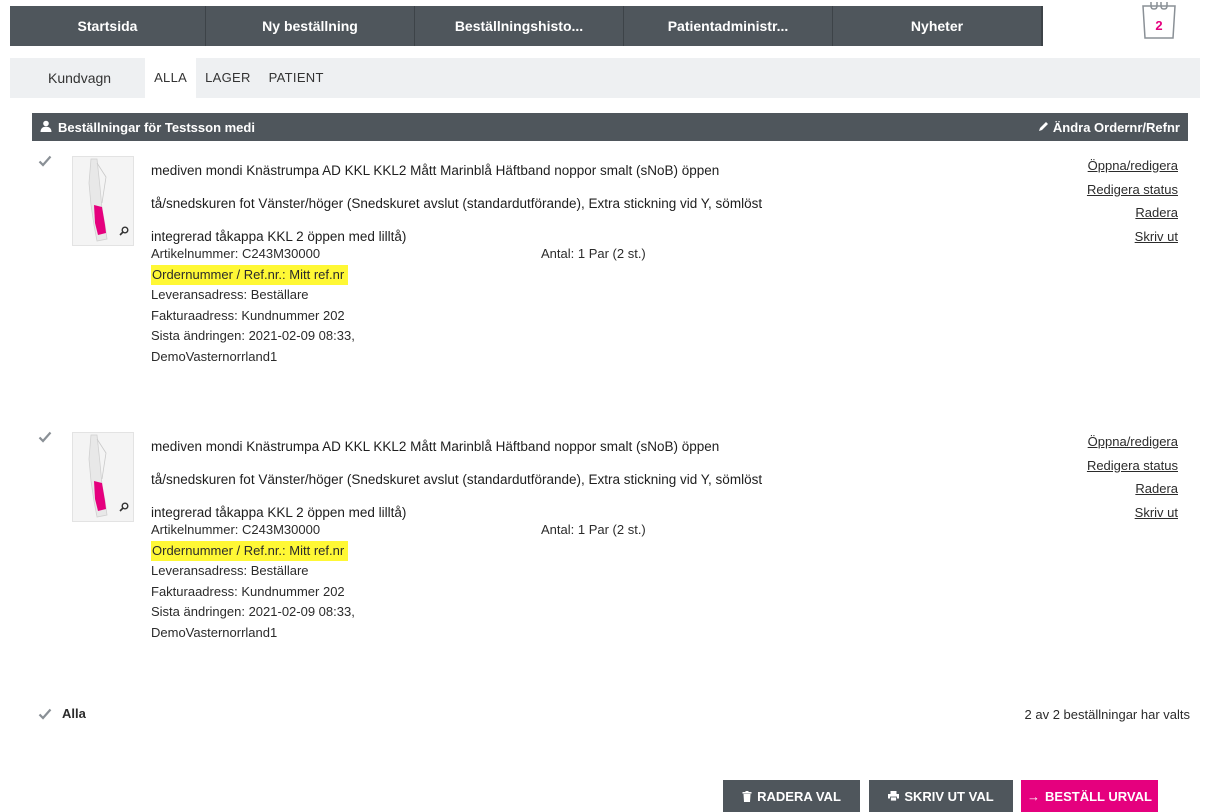  What do you see at coordinates (296, 78) in the screenshot?
I see `tab-patient: PATIENT` at bounding box center [296, 78].